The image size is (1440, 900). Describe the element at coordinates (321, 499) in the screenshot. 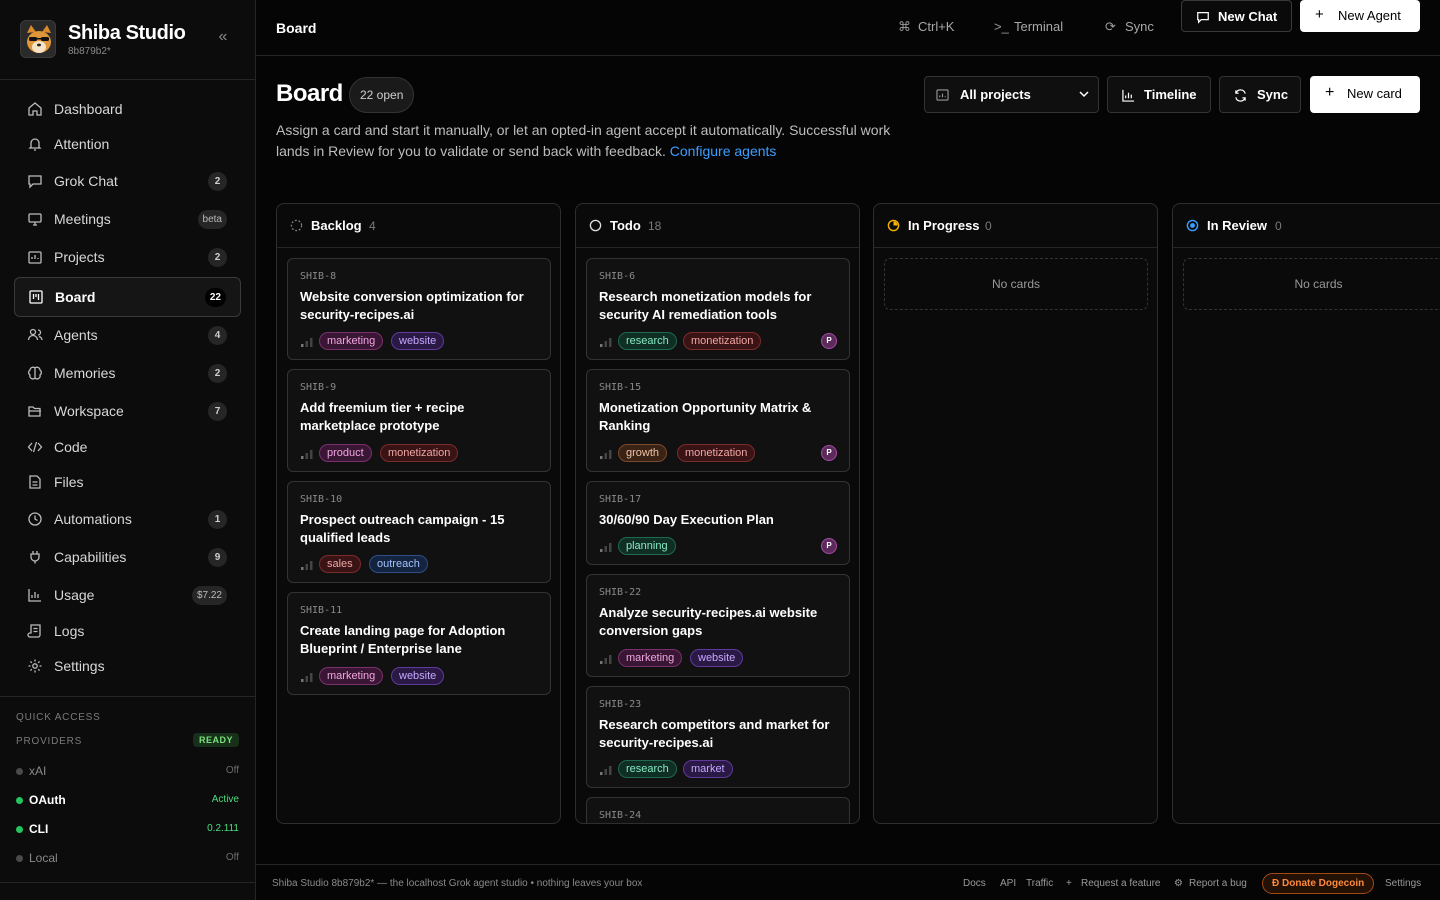

I see `card-id: SHIB-10` at that location.